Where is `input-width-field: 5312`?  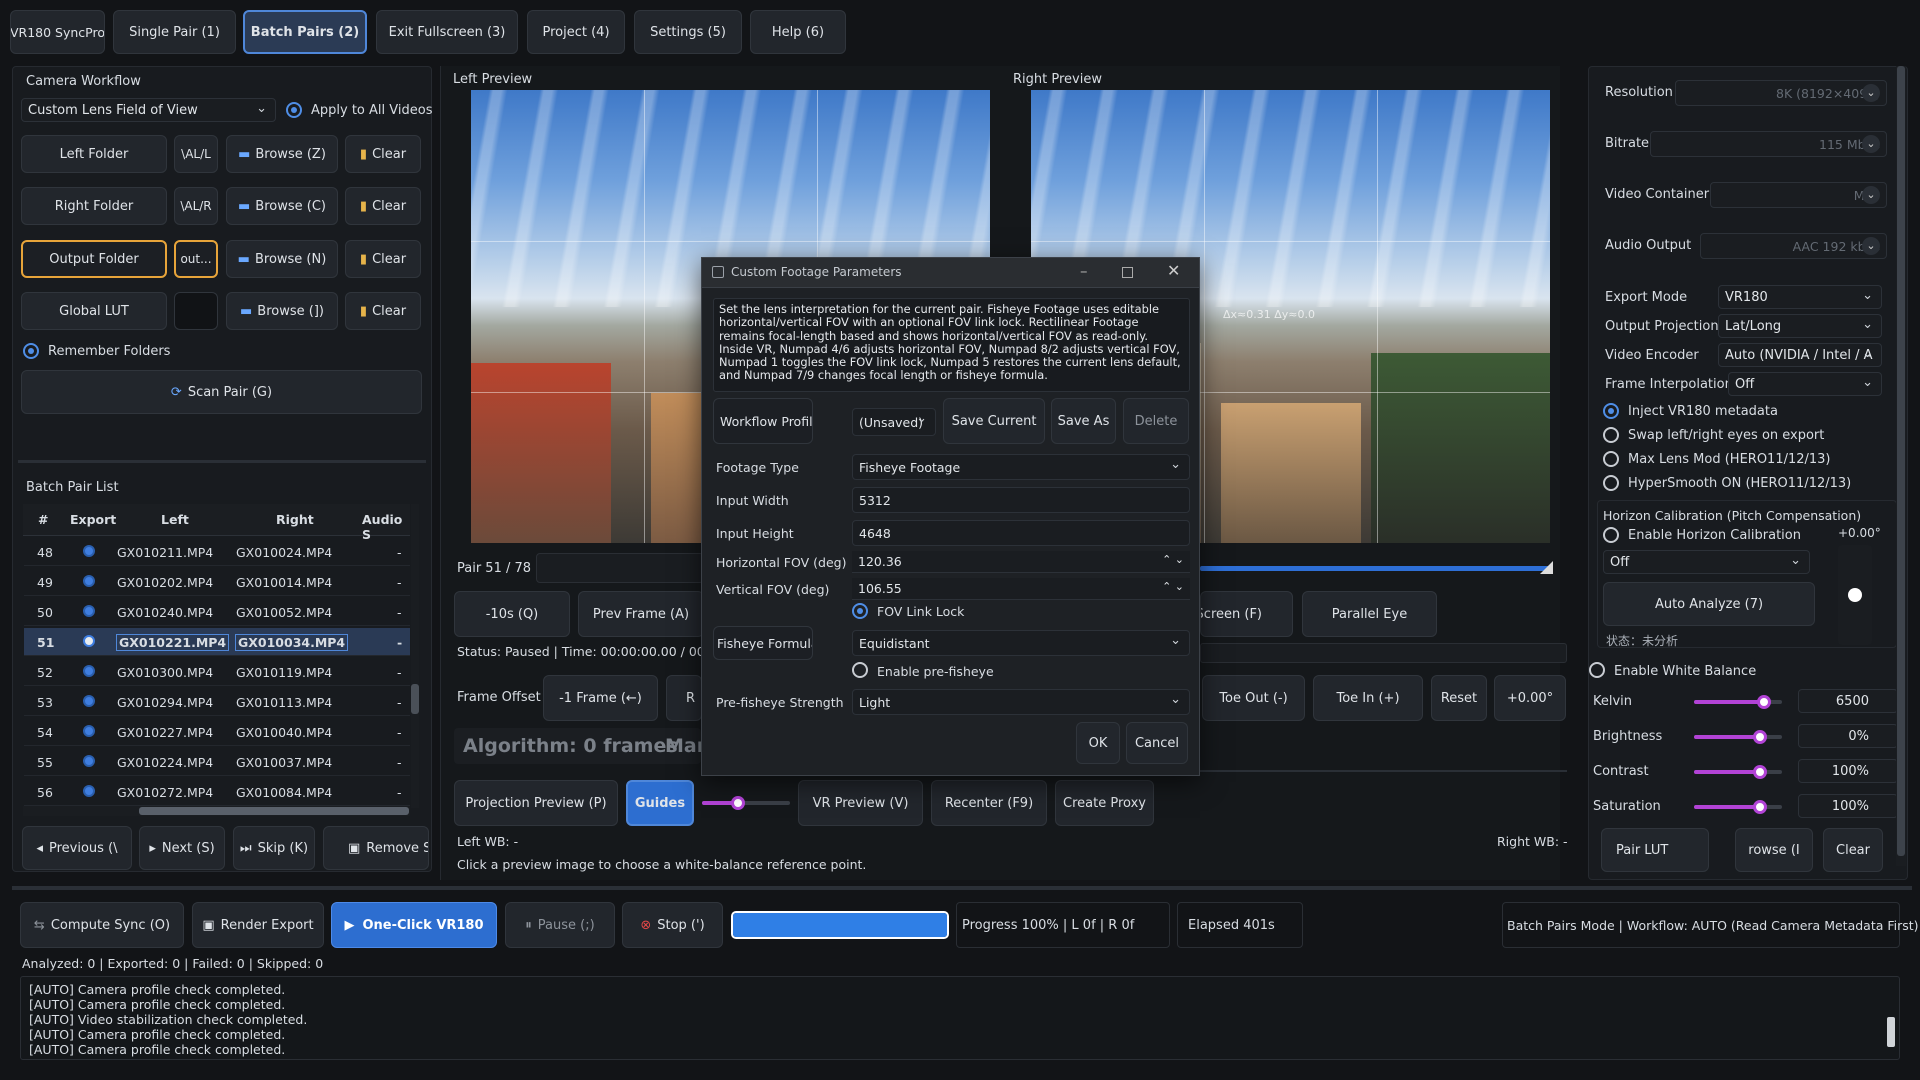
input-width-field: 5312 is located at coordinates (1021, 500).